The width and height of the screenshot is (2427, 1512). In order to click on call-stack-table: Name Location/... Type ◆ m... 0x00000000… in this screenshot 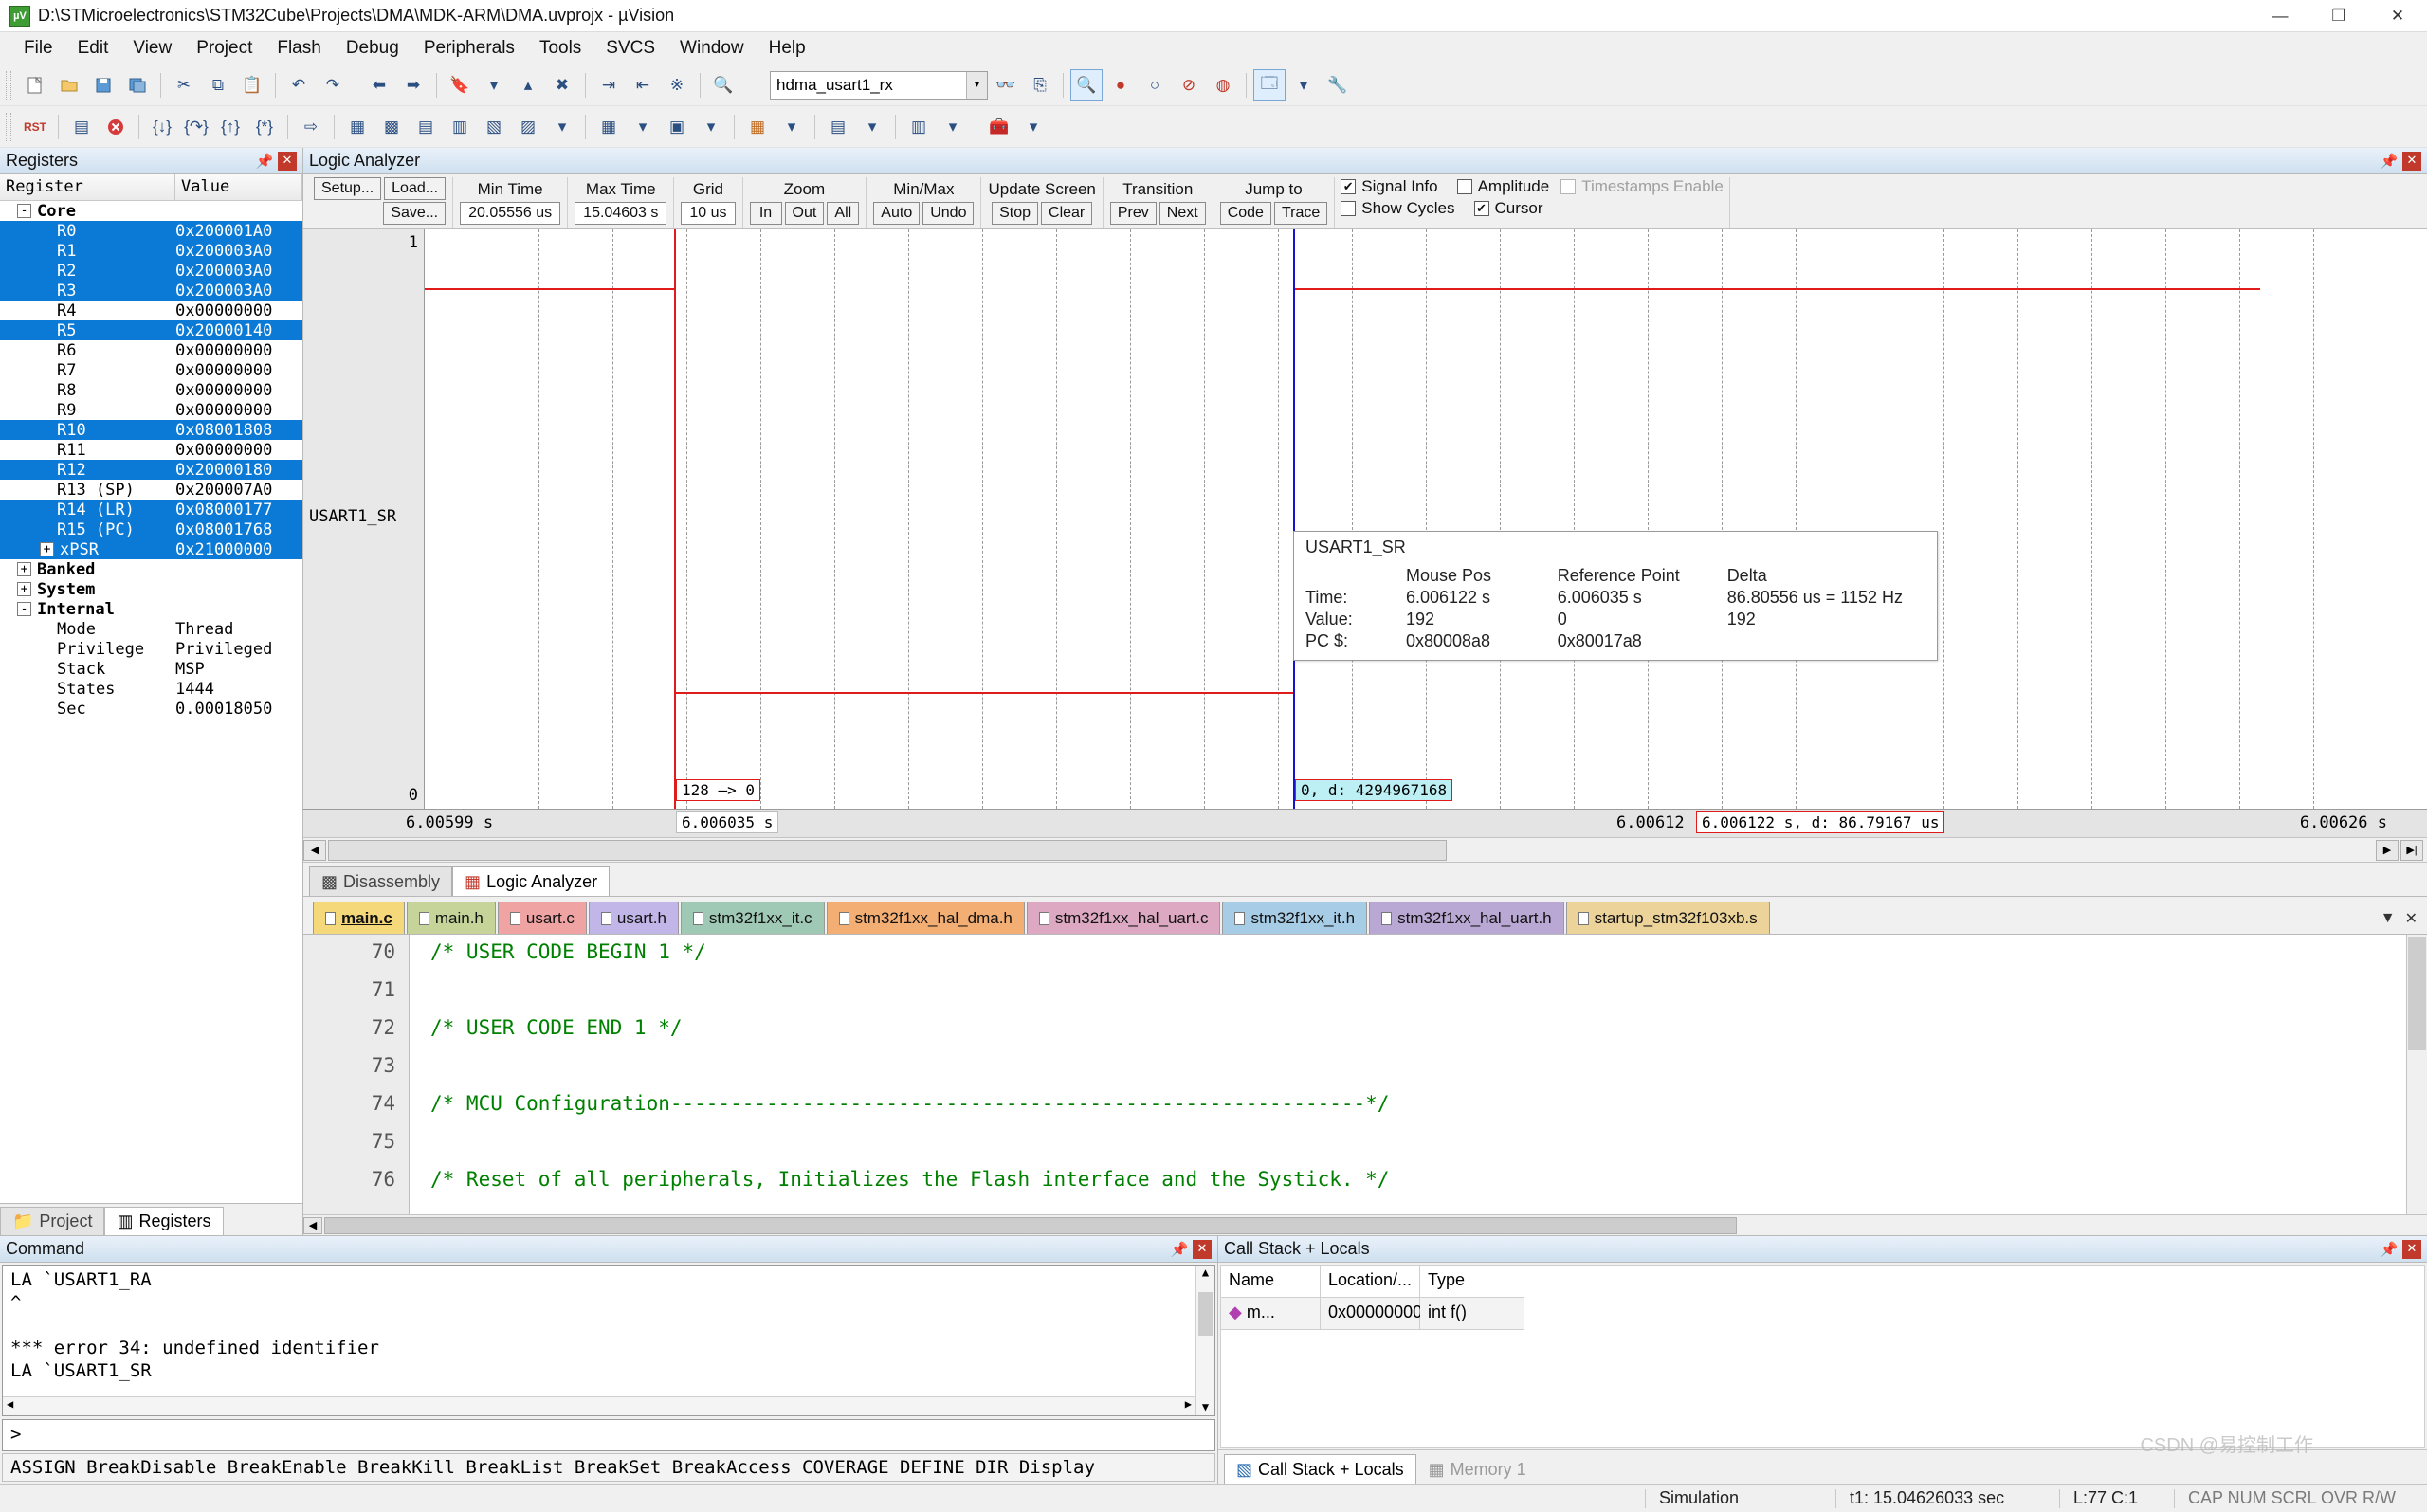, I will do `click(1822, 1356)`.